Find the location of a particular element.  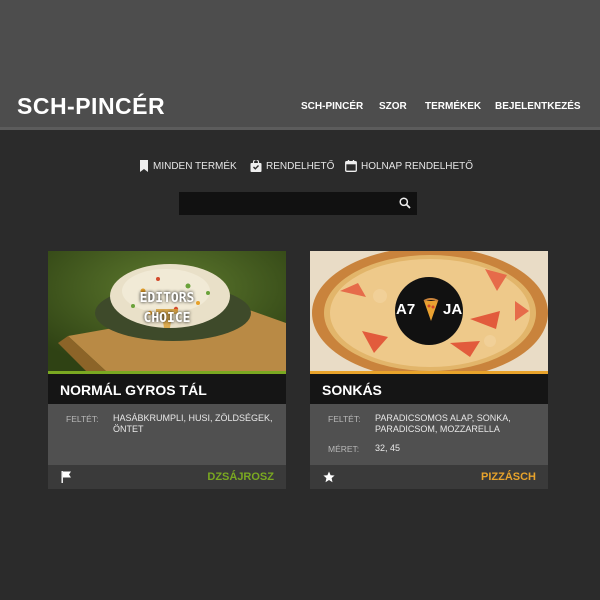

nav-termekek: TERMÉKEK is located at coordinates (453, 106).